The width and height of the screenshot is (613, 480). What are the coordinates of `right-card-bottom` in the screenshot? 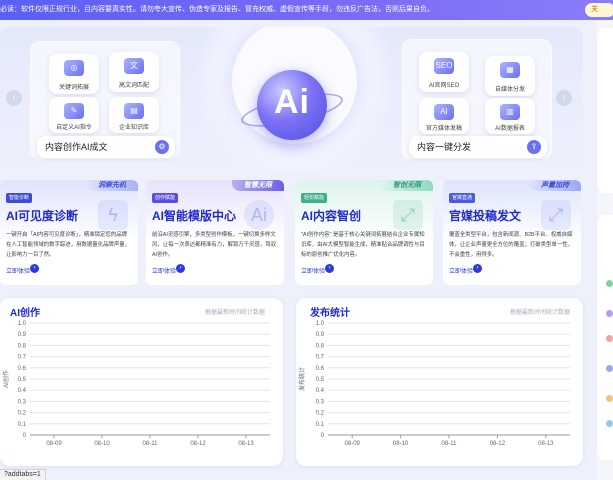 It's located at (605, 337).